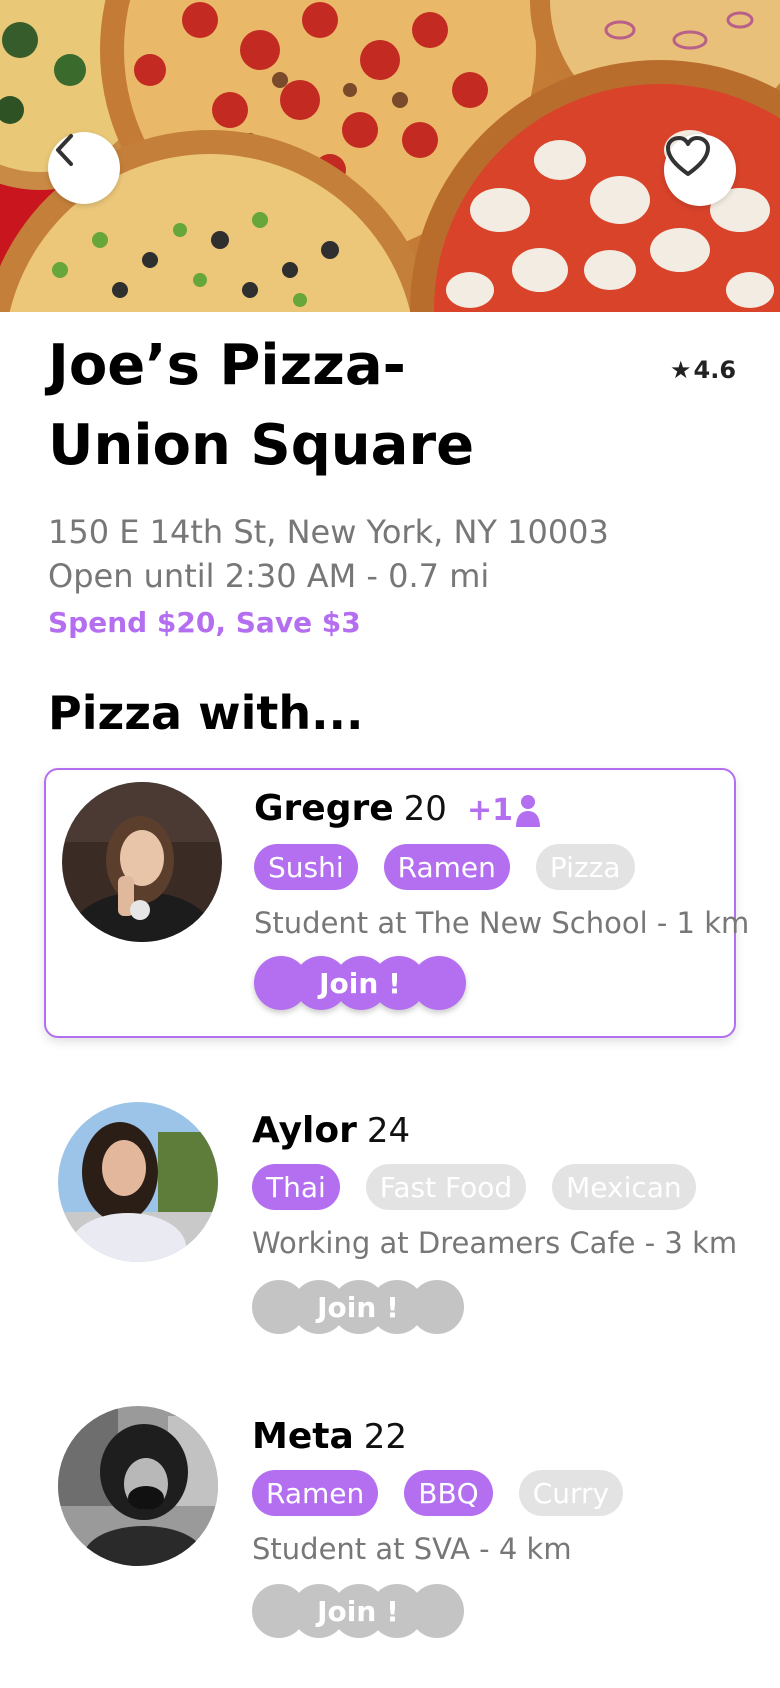 The image size is (780, 1688). What do you see at coordinates (448, 1493) in the screenshot?
I see `tag-bbq: BBQ` at bounding box center [448, 1493].